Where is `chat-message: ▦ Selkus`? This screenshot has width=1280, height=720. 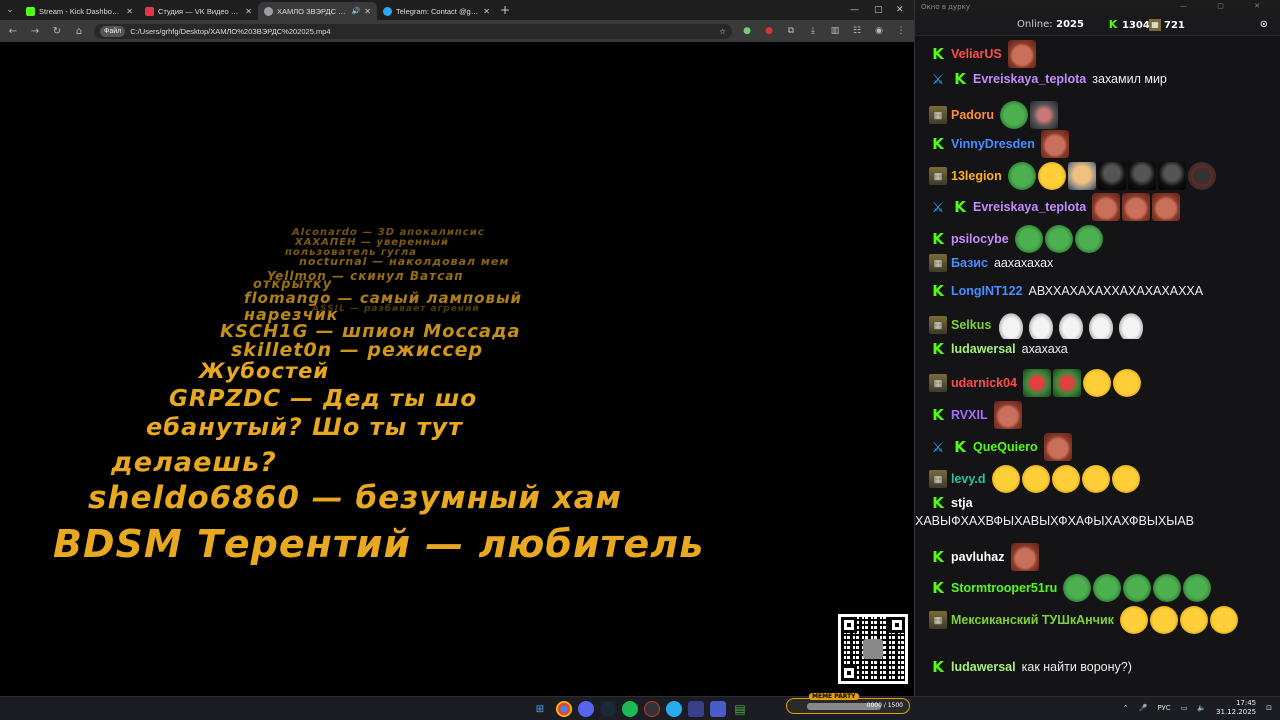 chat-message: ▦ Selkus is located at coordinates (1101, 325).